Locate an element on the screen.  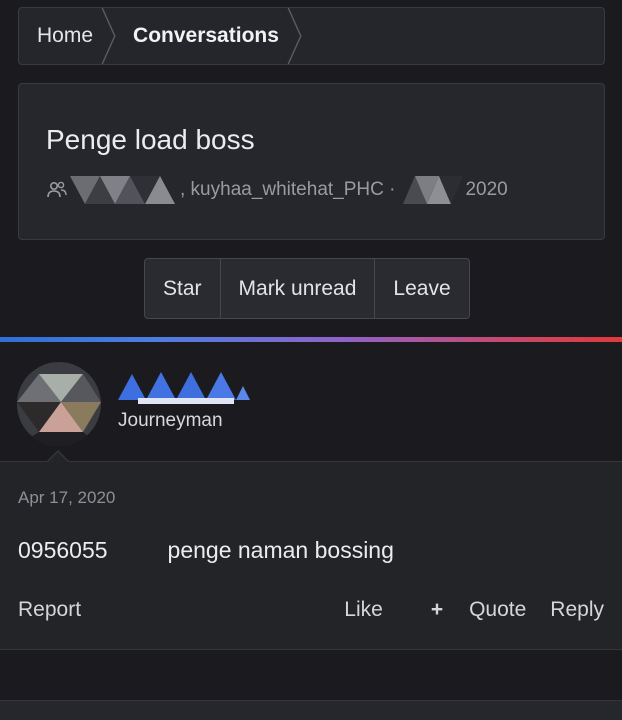
breadcrumb-home-label: Home is located at coordinates (65, 35).